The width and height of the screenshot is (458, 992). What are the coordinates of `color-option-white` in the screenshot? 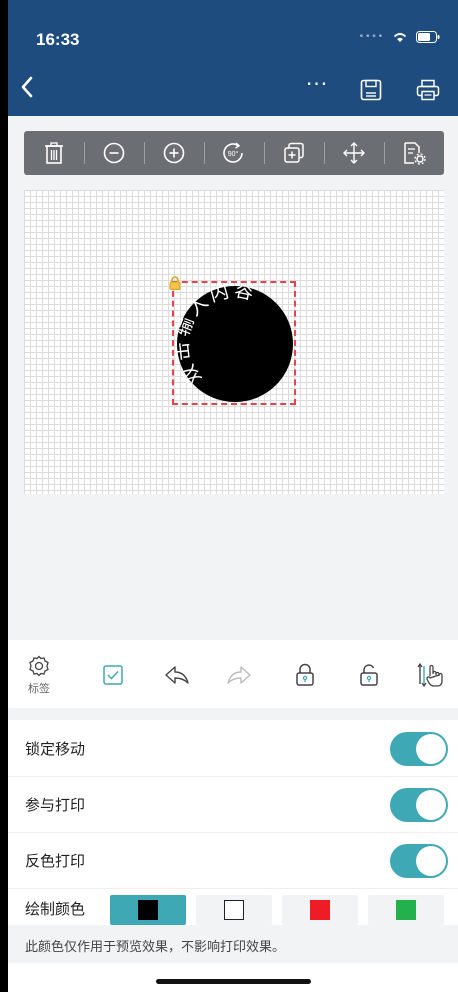 It's located at (234, 910).